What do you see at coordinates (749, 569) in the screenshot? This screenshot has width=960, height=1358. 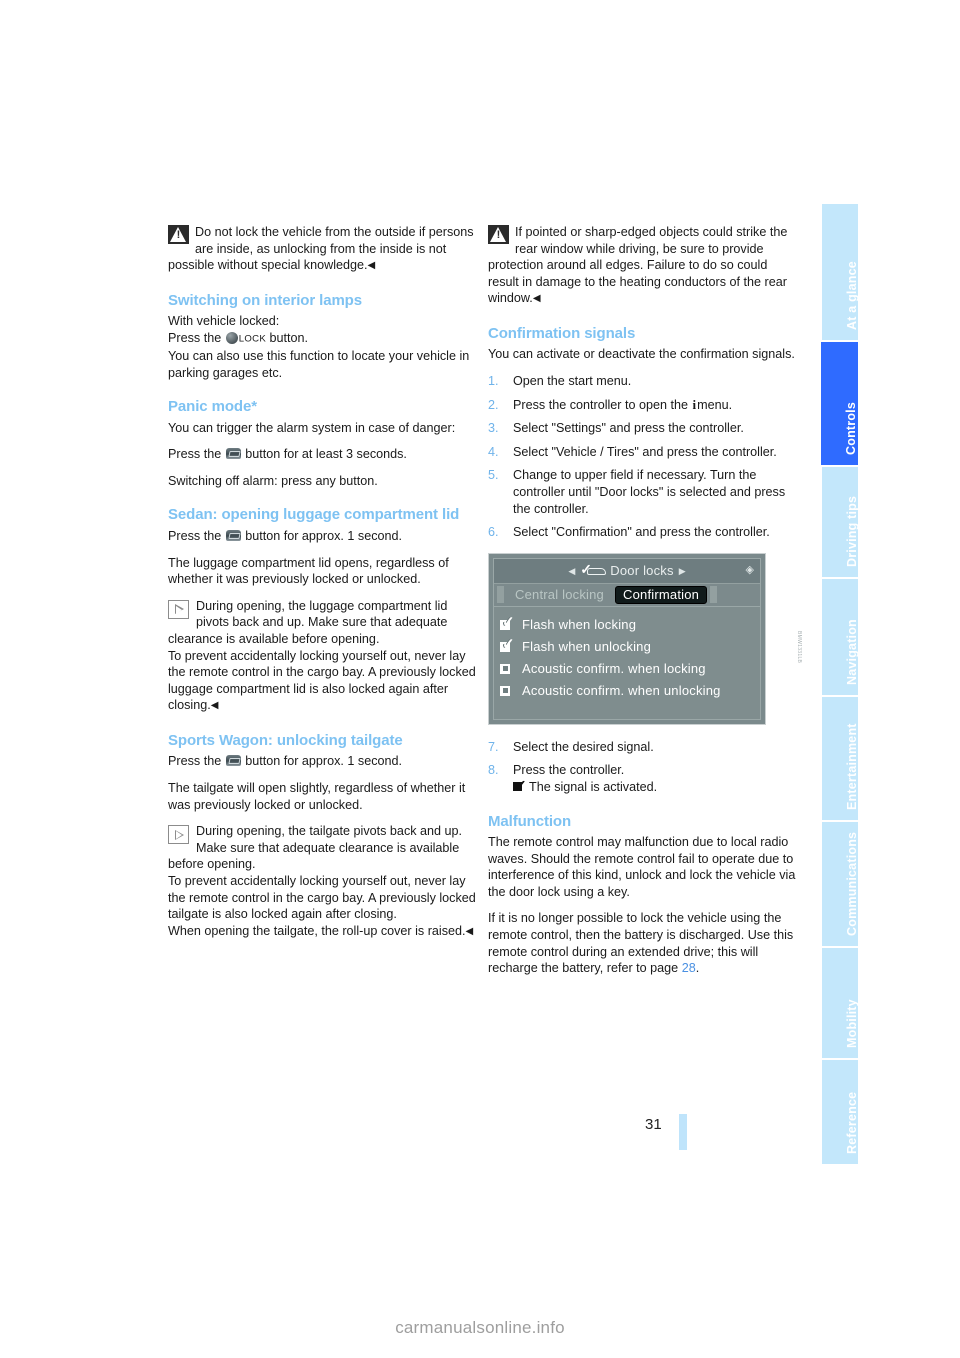 I see `idrive-status-icon: ◈` at bounding box center [749, 569].